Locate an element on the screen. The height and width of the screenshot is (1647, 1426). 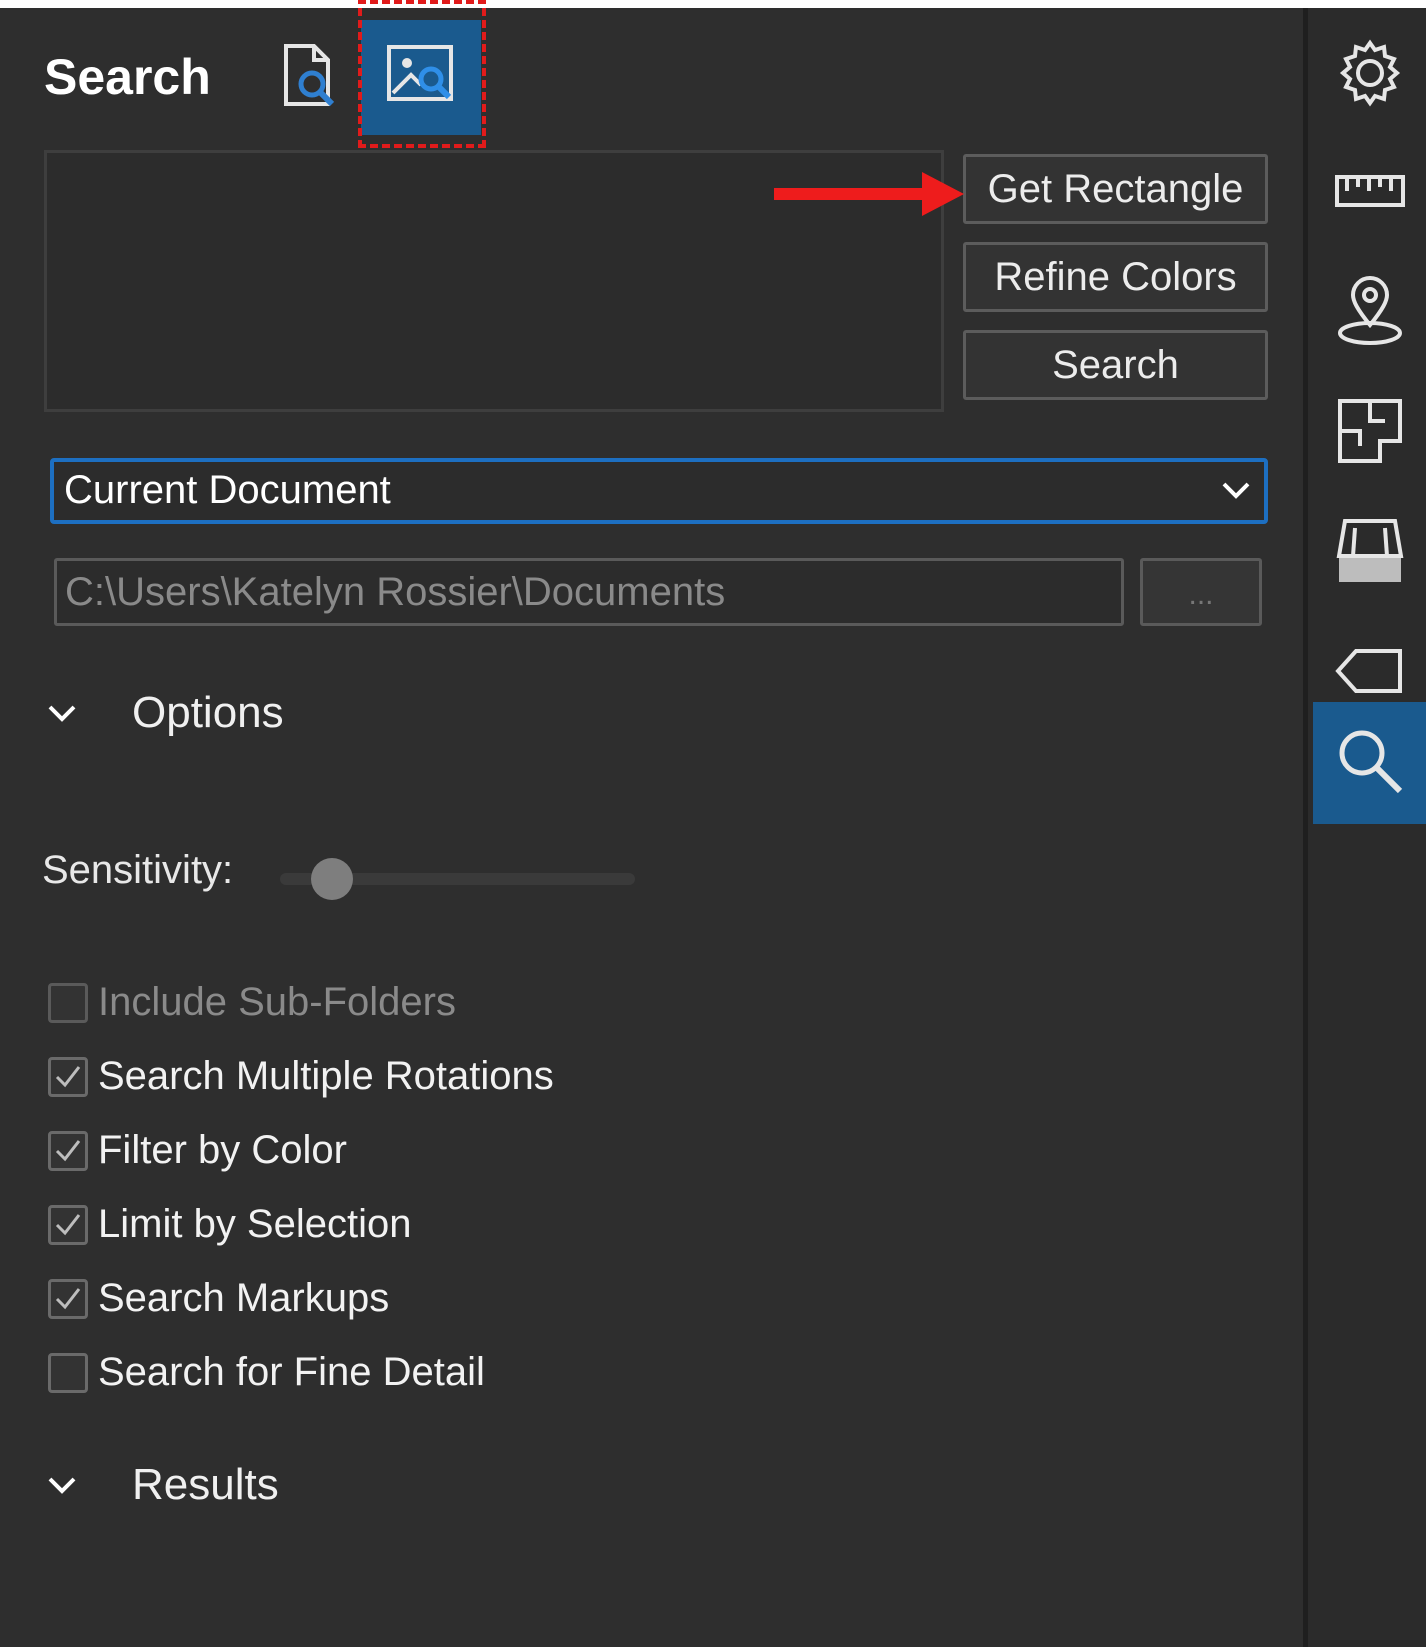
rail-button-stamps is located at coordinates (1369, 553).